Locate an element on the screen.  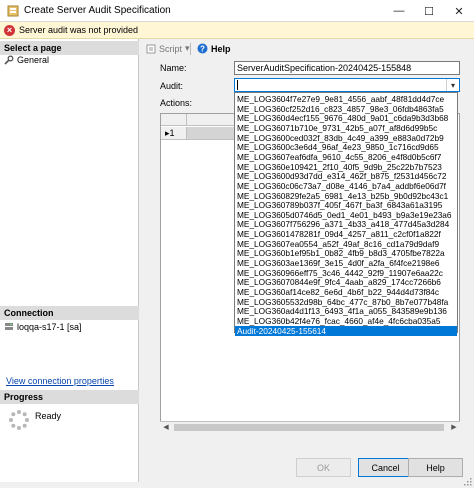
audit-combobox: ▾ is located at coordinates (347, 85).